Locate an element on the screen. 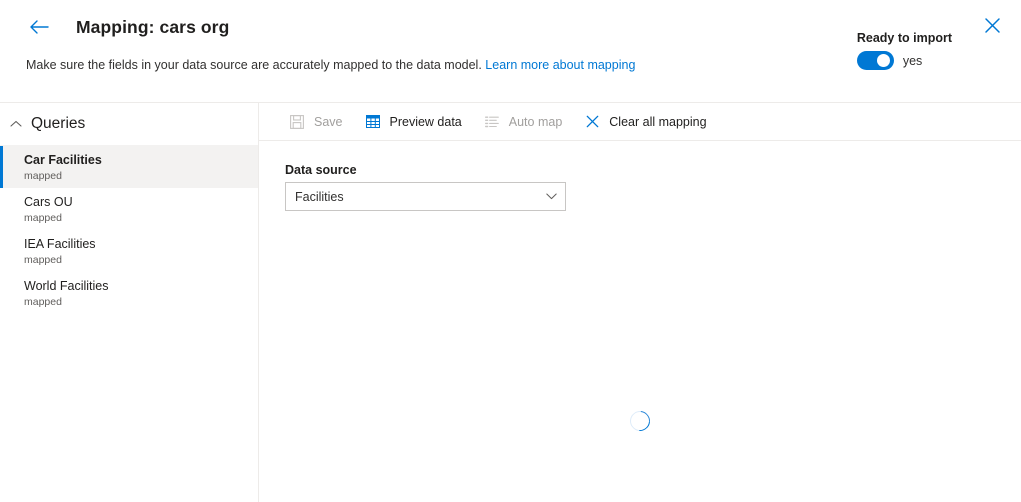  save-button: Save is located at coordinates (316, 122).